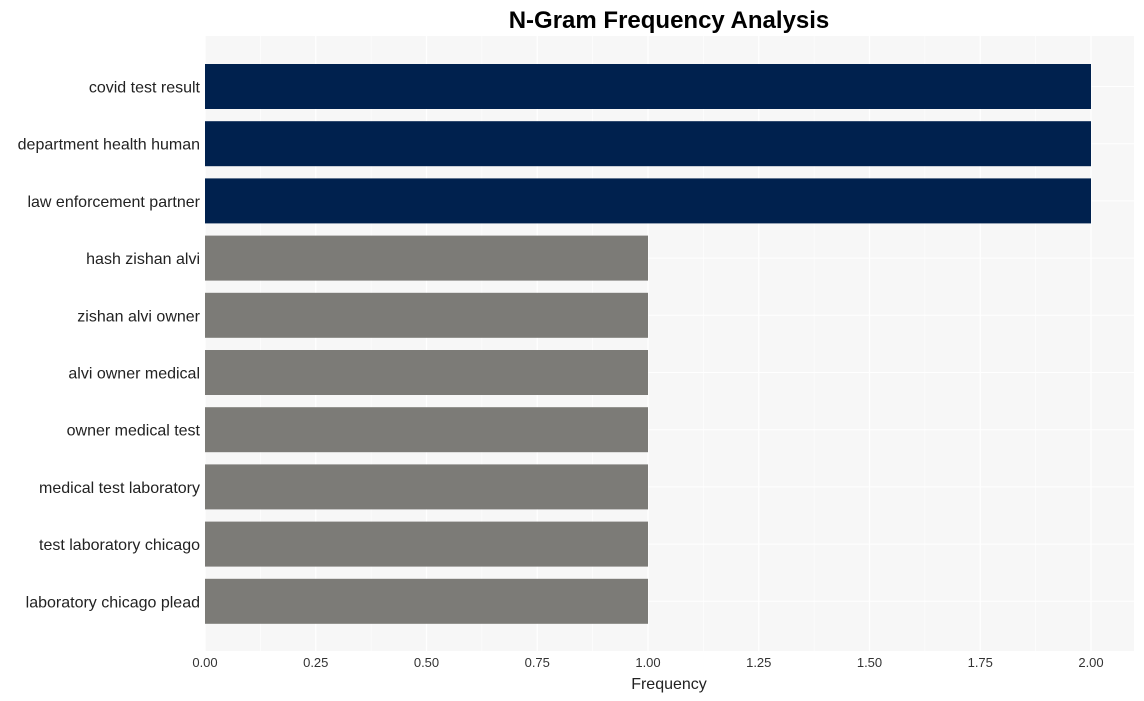 Image resolution: width=1144 pixels, height=701 pixels. I want to click on category-label: covid test result, so click(145, 88).